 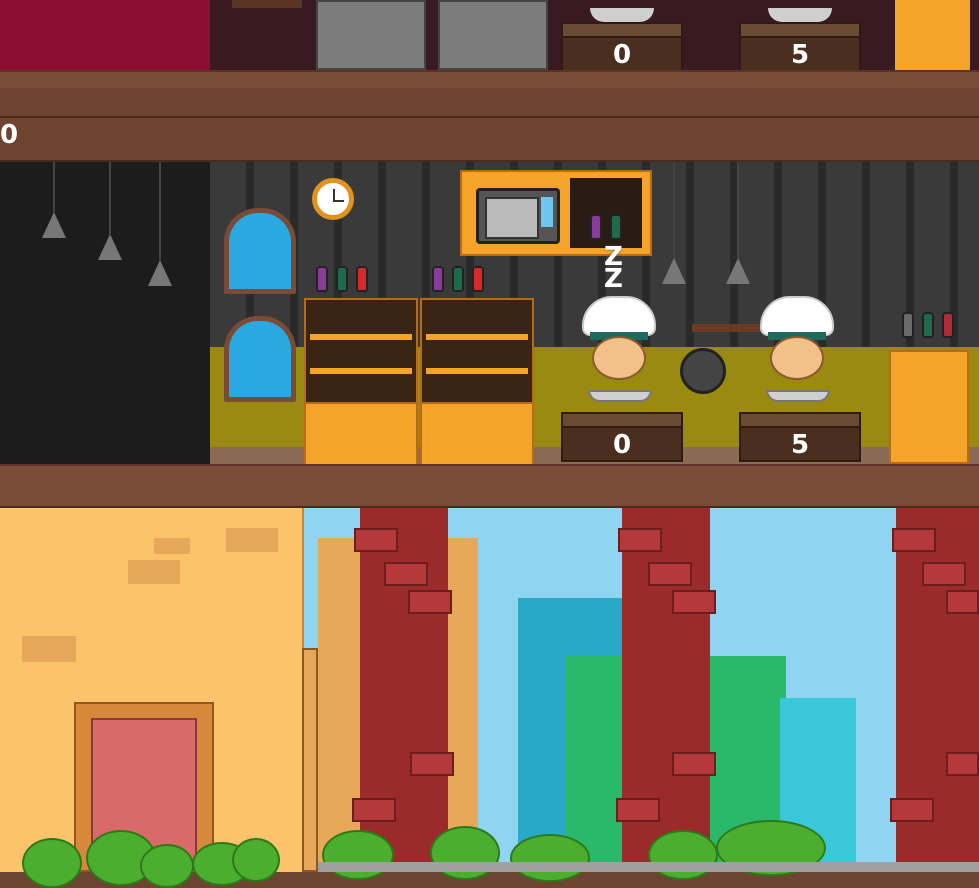 I want to click on floor-divider-middle, so click(x=489, y=495).